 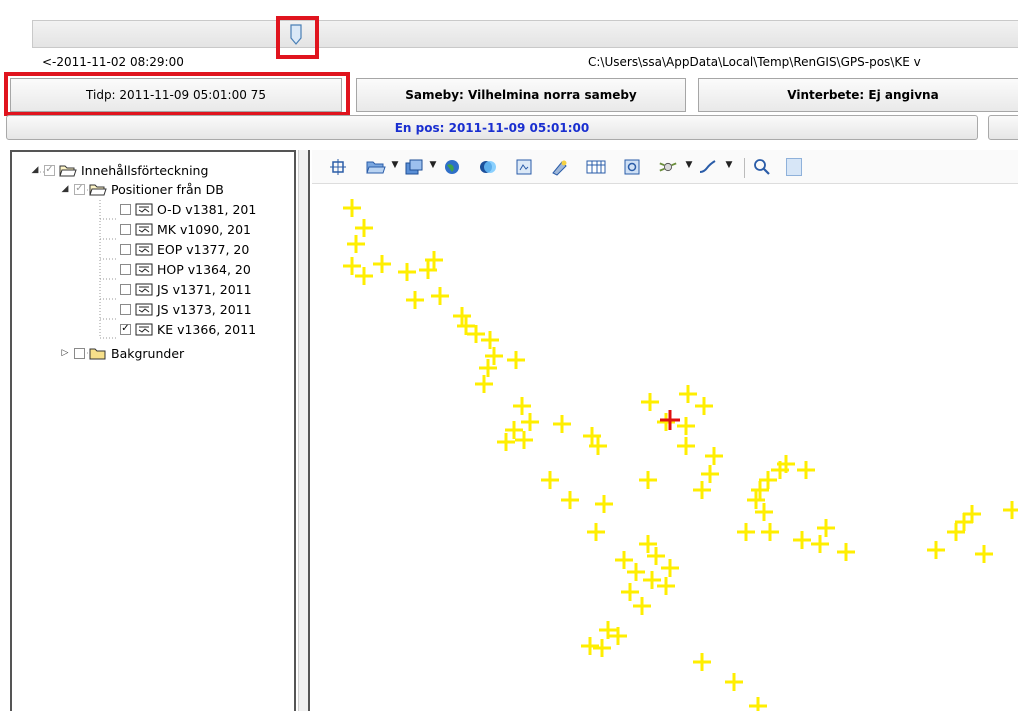 I want to click on globe-icon, so click(x=452, y=167).